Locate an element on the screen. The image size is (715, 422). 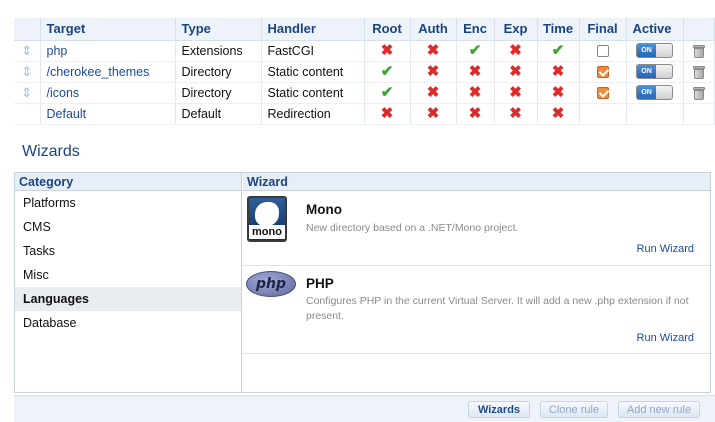
column-header-enc: Enc is located at coordinates (475, 29).